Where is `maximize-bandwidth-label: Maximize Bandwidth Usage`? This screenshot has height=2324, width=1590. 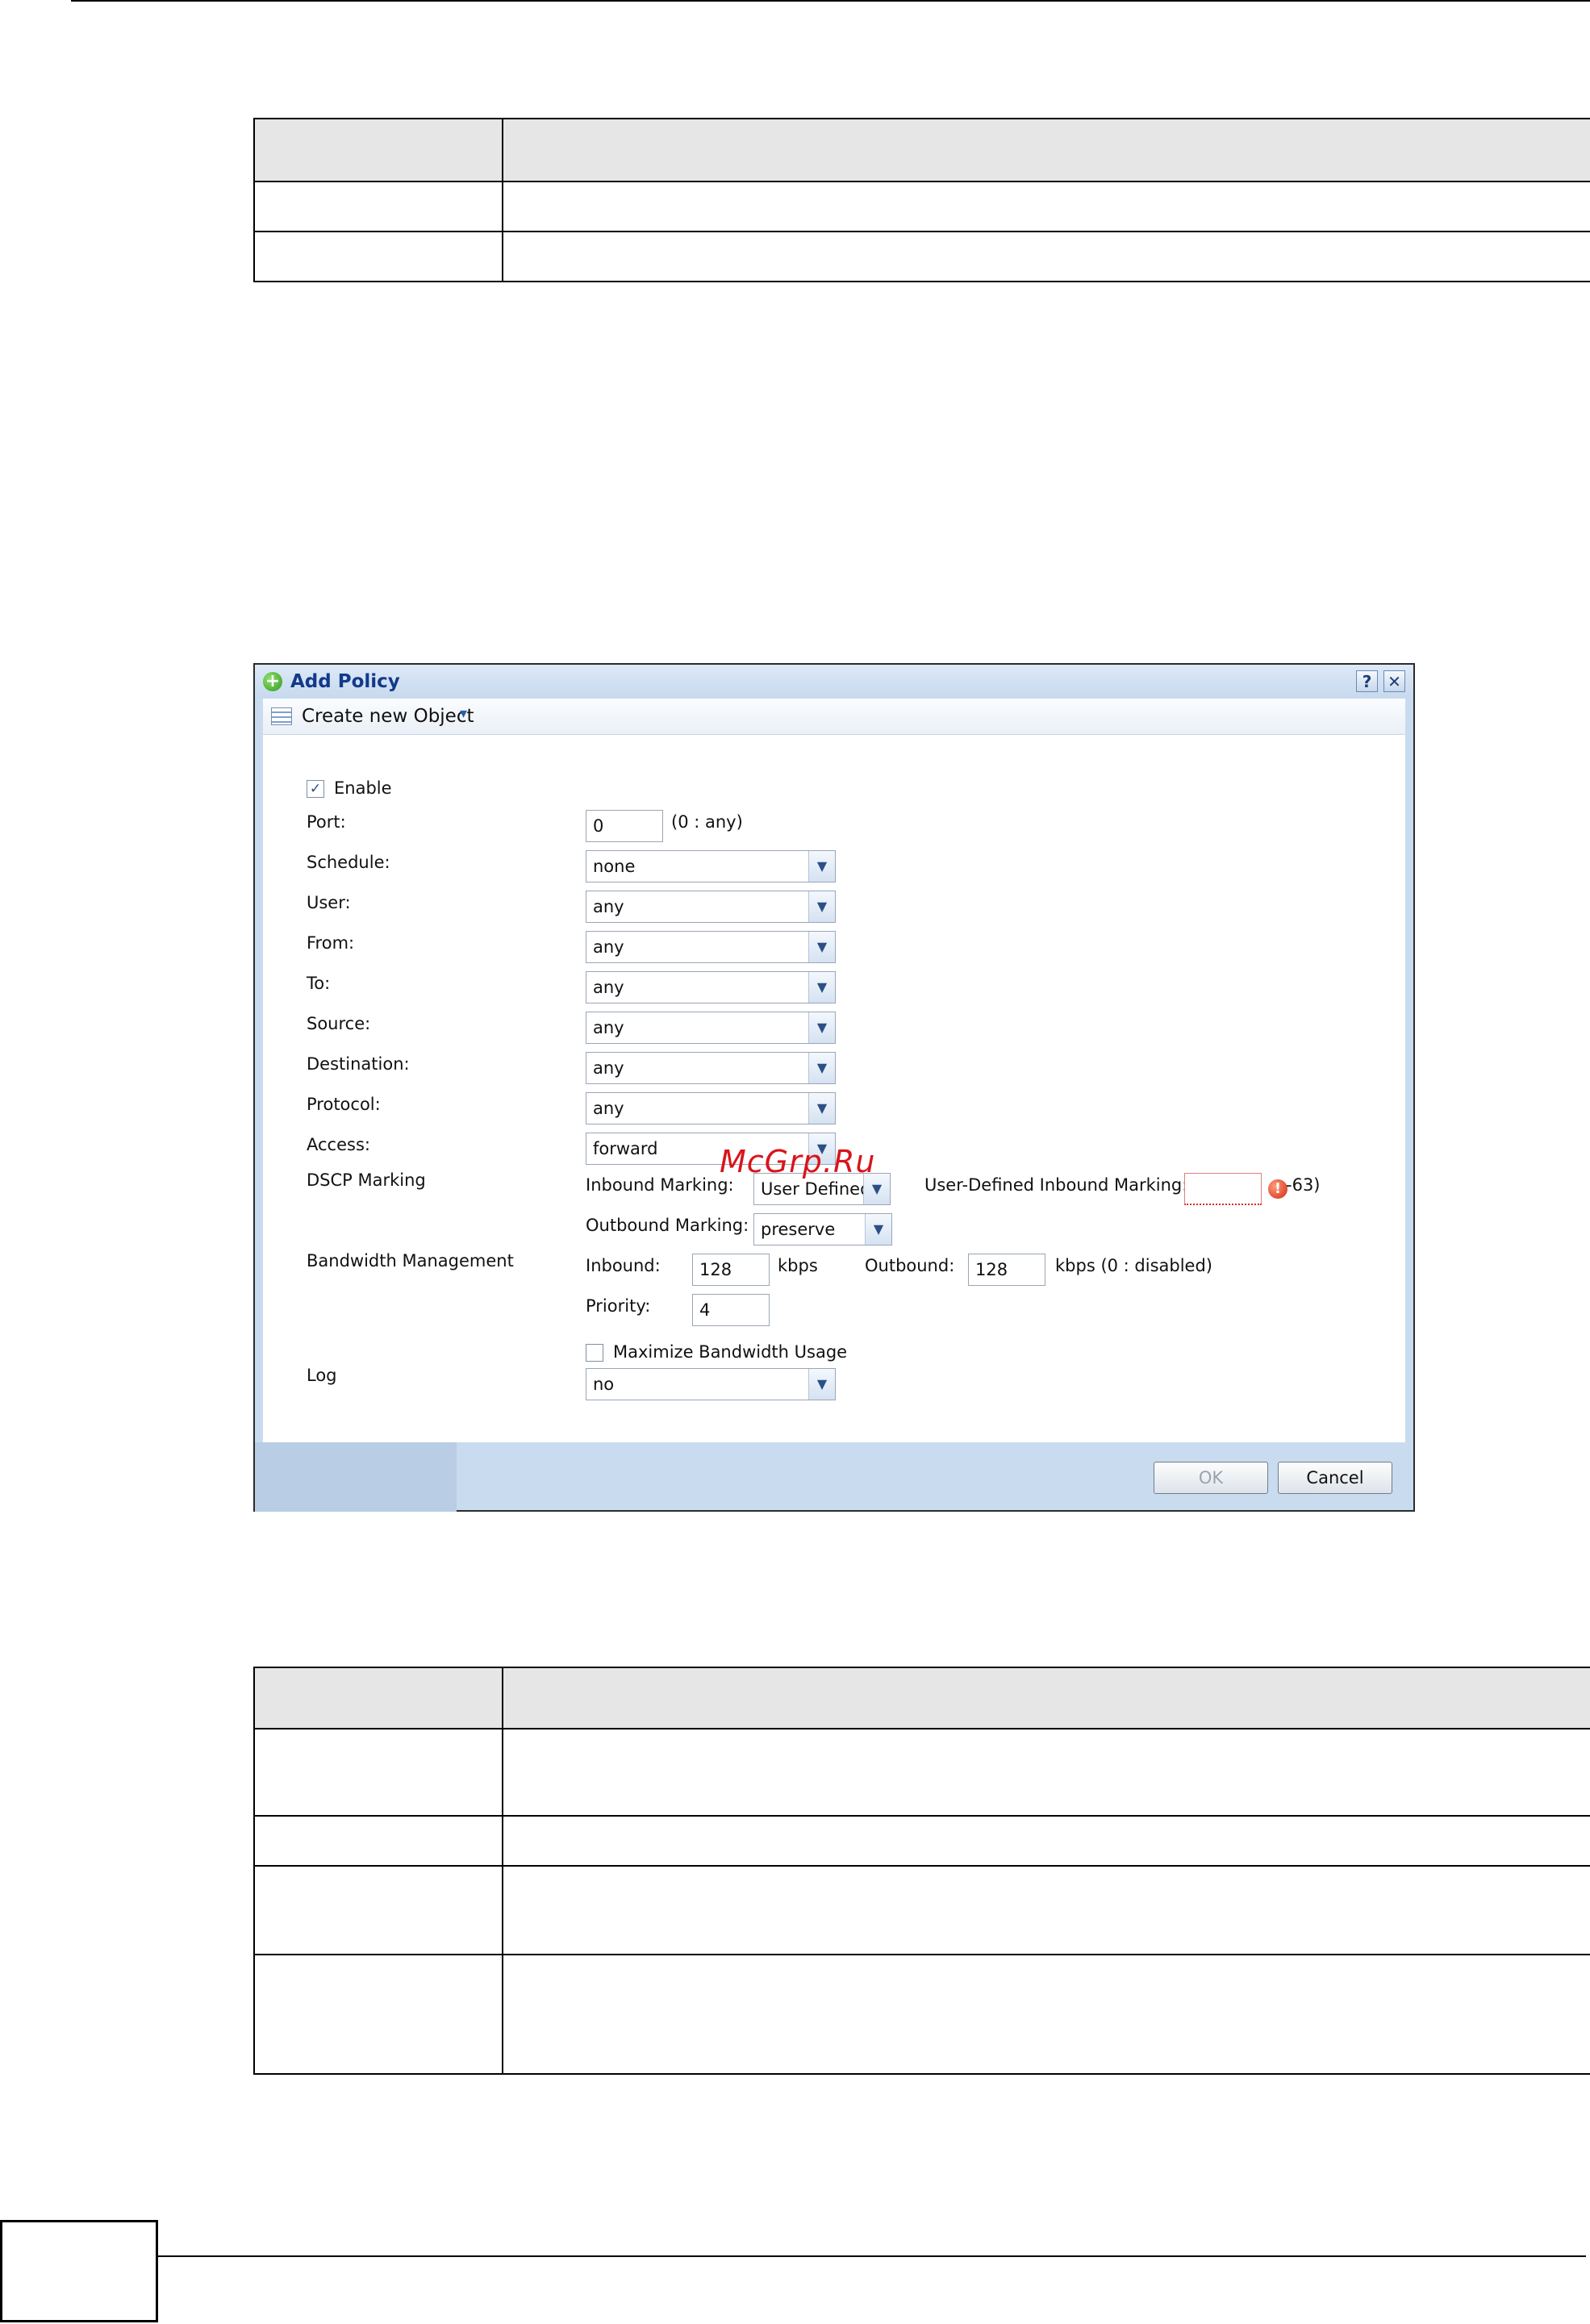 maximize-bandwidth-label: Maximize Bandwidth Usage is located at coordinates (730, 1352).